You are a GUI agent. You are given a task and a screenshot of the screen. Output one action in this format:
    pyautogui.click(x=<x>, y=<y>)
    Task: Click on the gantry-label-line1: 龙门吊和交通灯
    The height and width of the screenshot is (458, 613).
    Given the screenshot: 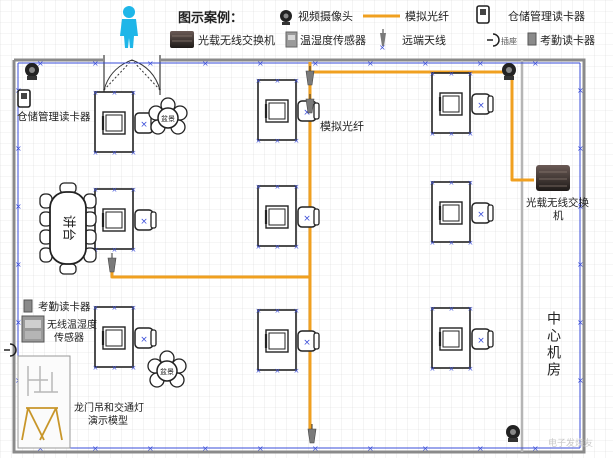 What is the action you would take?
    pyautogui.click(x=109, y=407)
    